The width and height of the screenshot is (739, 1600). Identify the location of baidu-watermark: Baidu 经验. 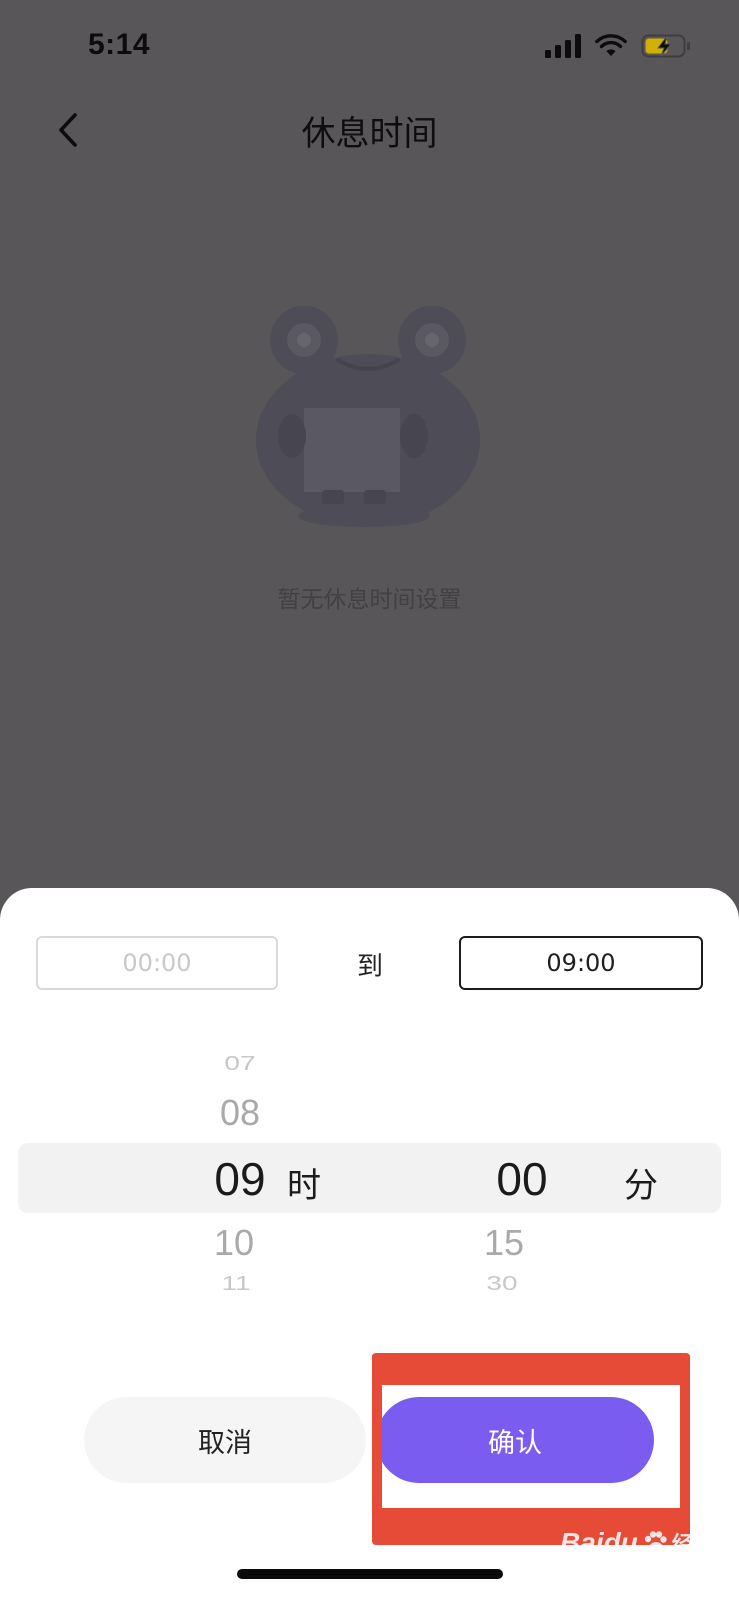
(638, 1543).